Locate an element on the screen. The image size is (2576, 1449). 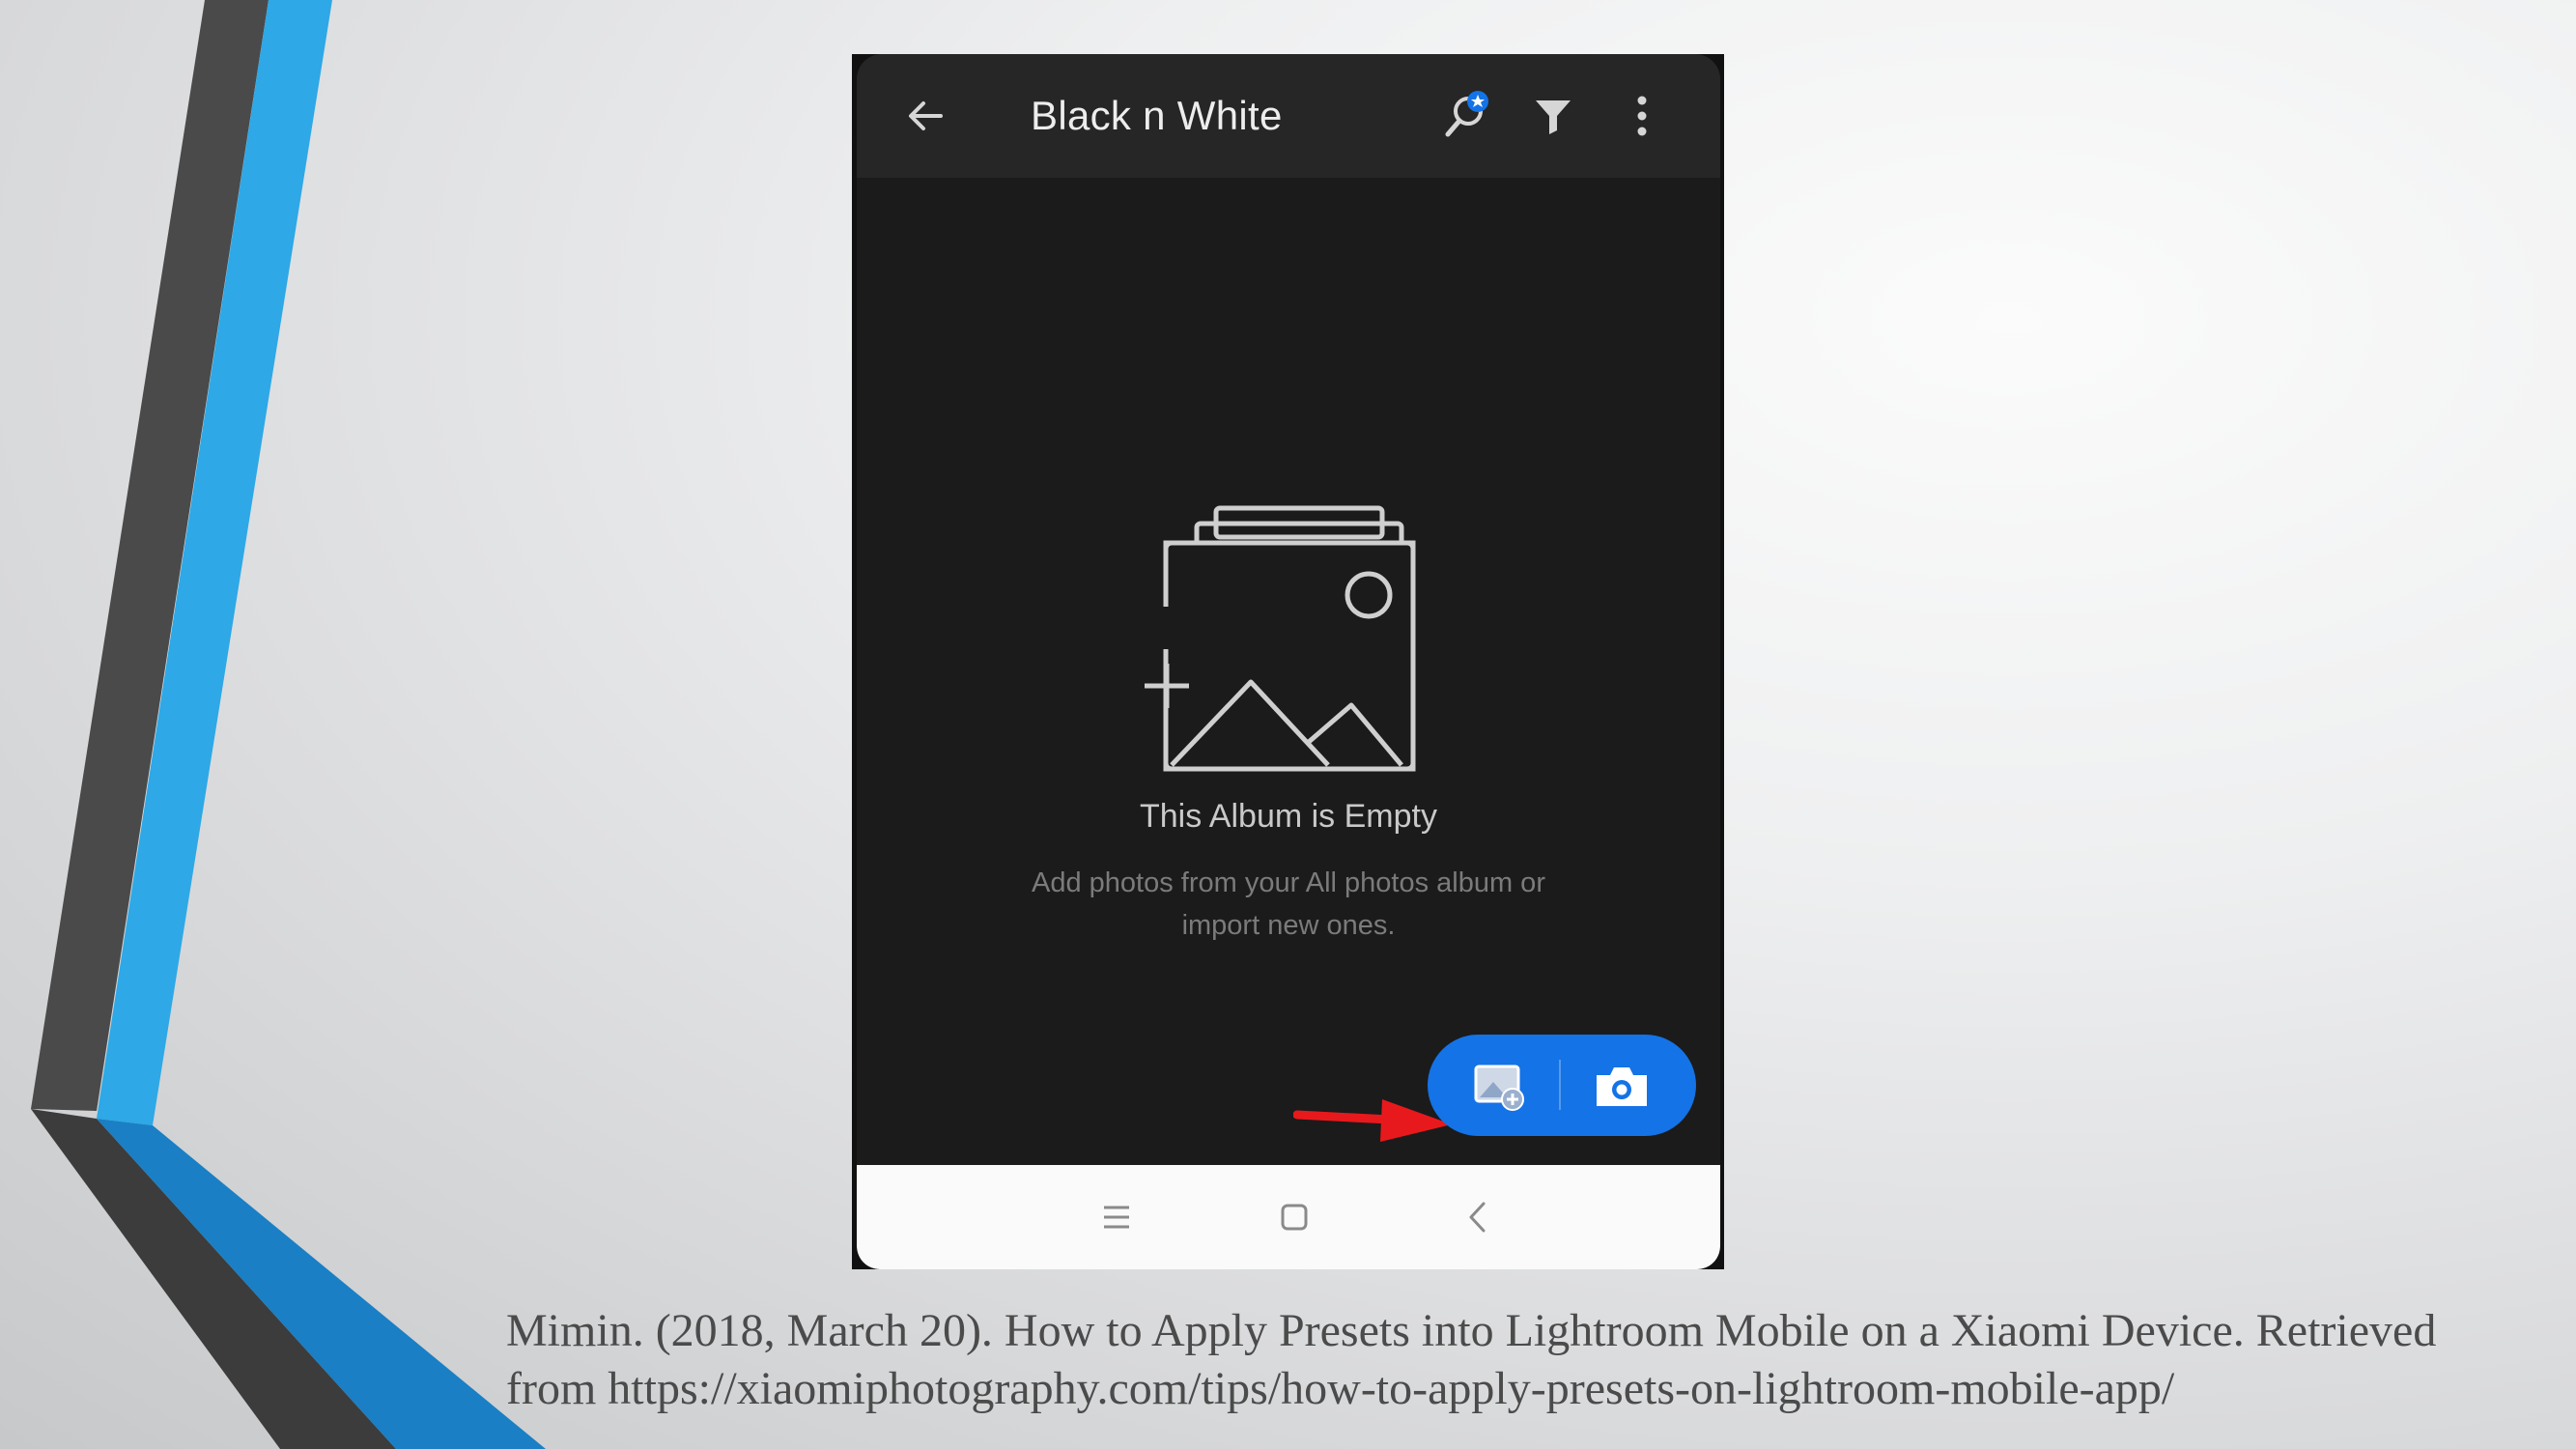
back-chevron-icon is located at coordinates (1477, 1217).